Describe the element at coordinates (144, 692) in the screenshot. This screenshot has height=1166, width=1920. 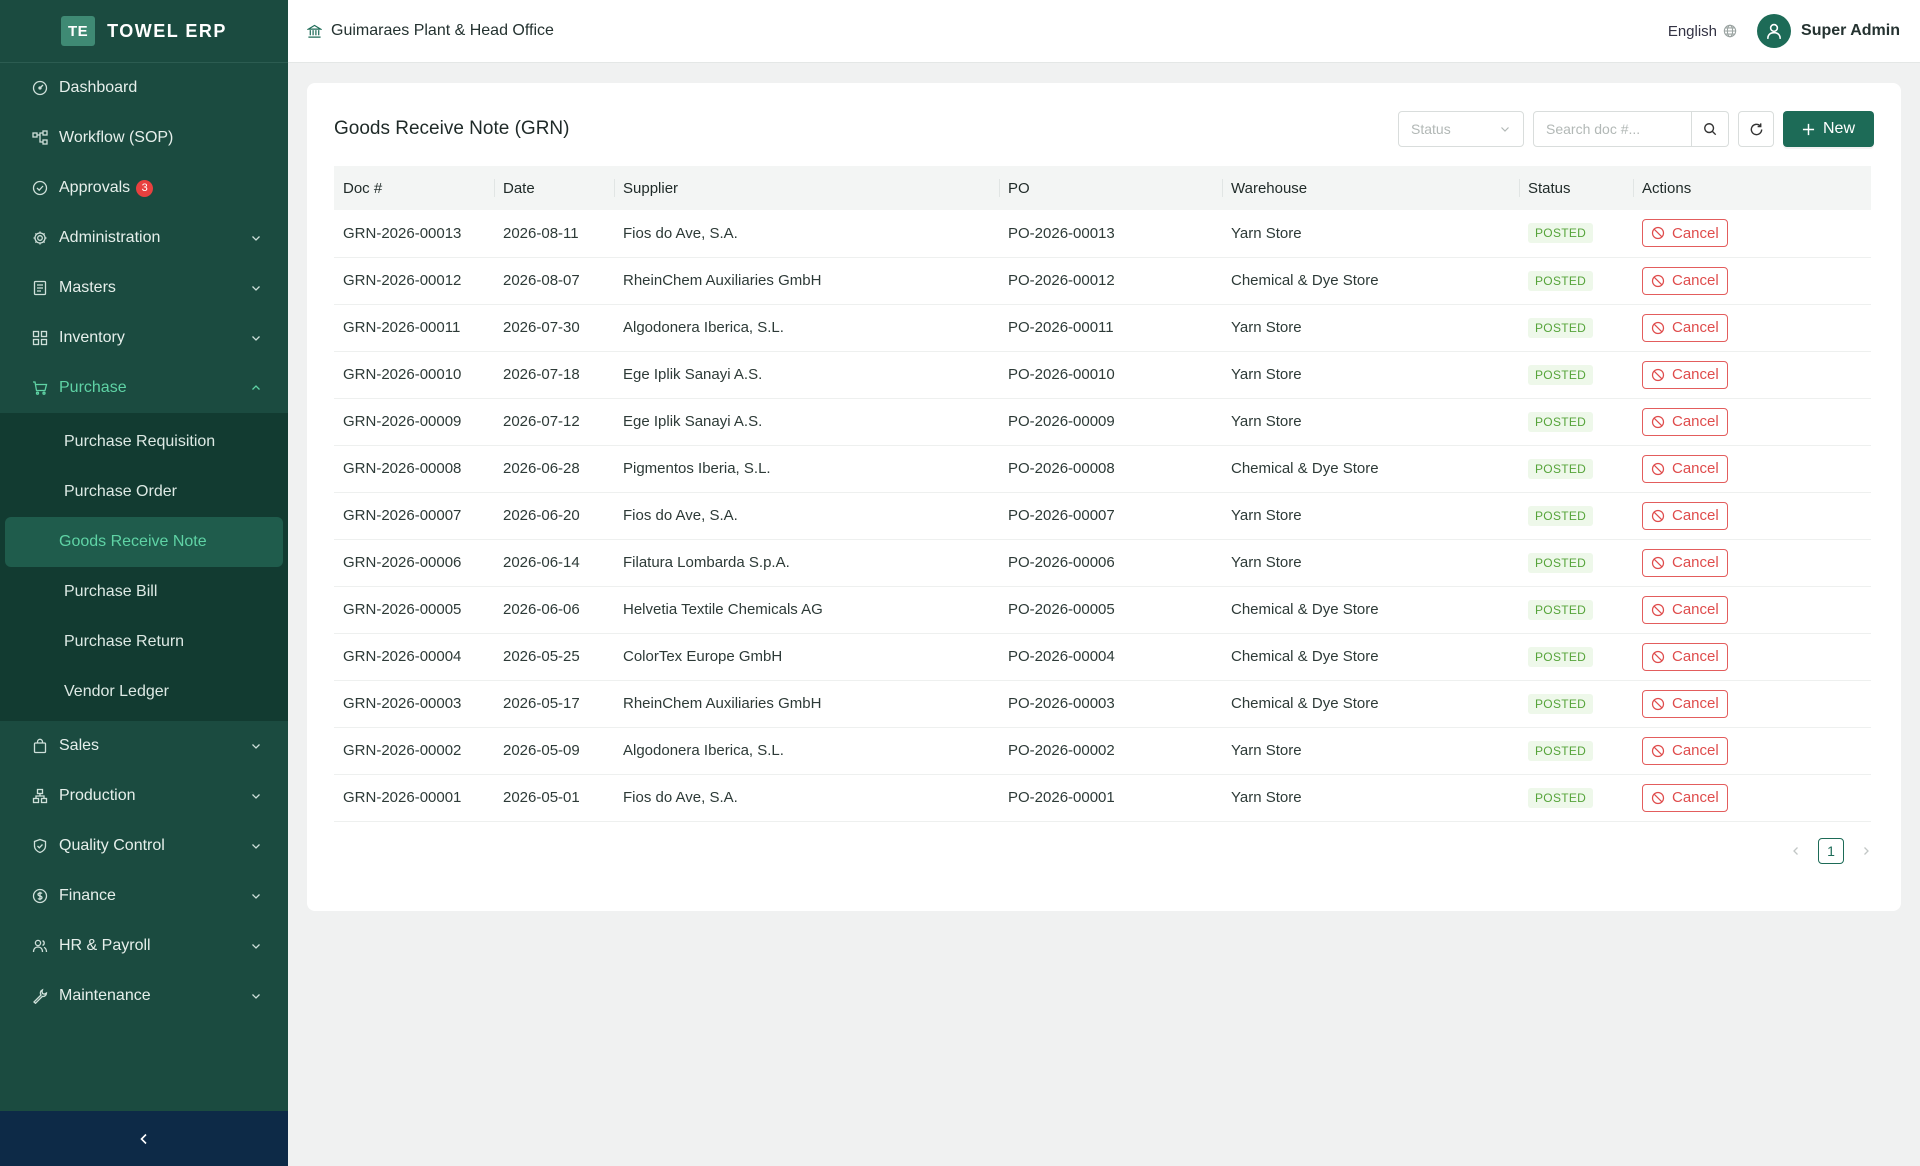
I see `sidebar-subitem-vendor-ledger: Vendor Ledger` at that location.